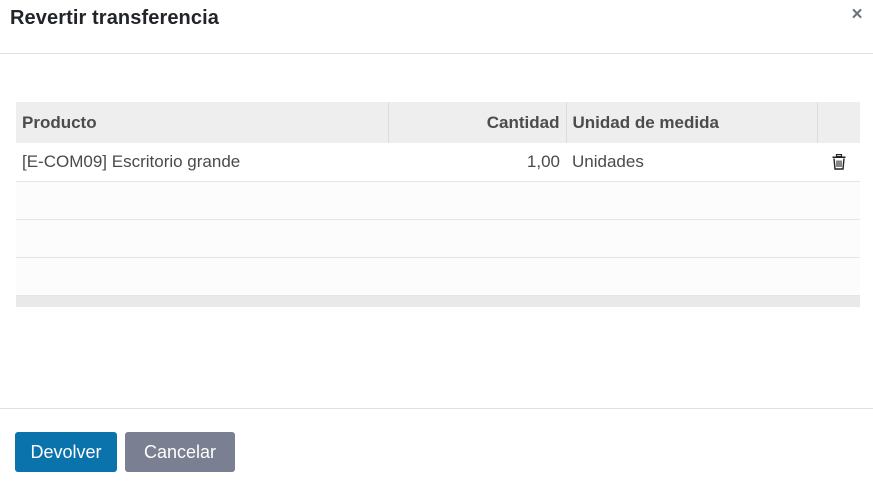  I want to click on cell-uom: Unidades, so click(691, 162).